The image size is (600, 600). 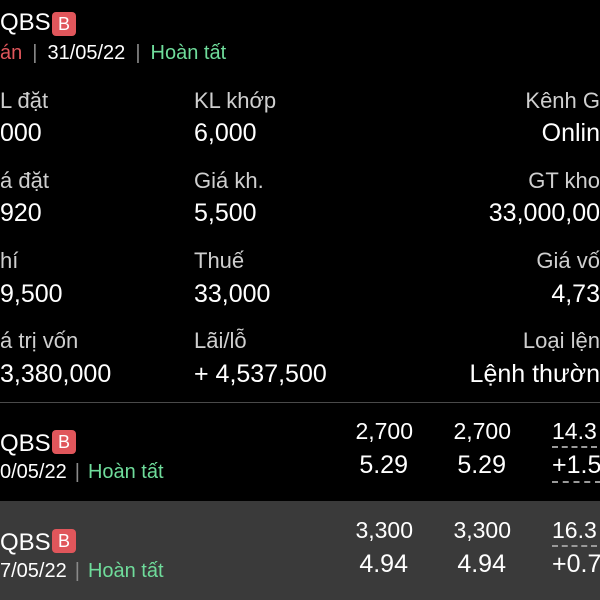 I want to click on row-qty-matched: 3,300, so click(x=482, y=530).